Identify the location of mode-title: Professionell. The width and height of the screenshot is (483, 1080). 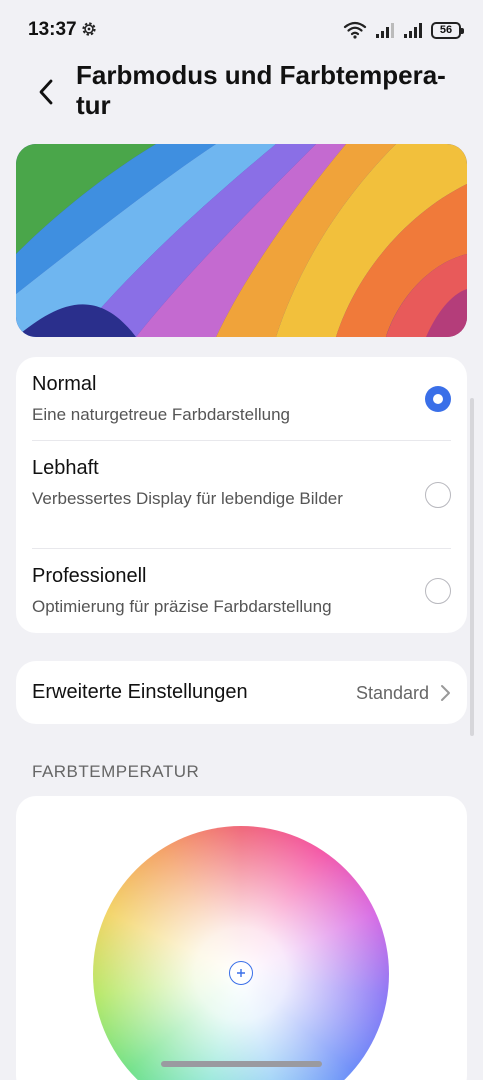
(89, 576).